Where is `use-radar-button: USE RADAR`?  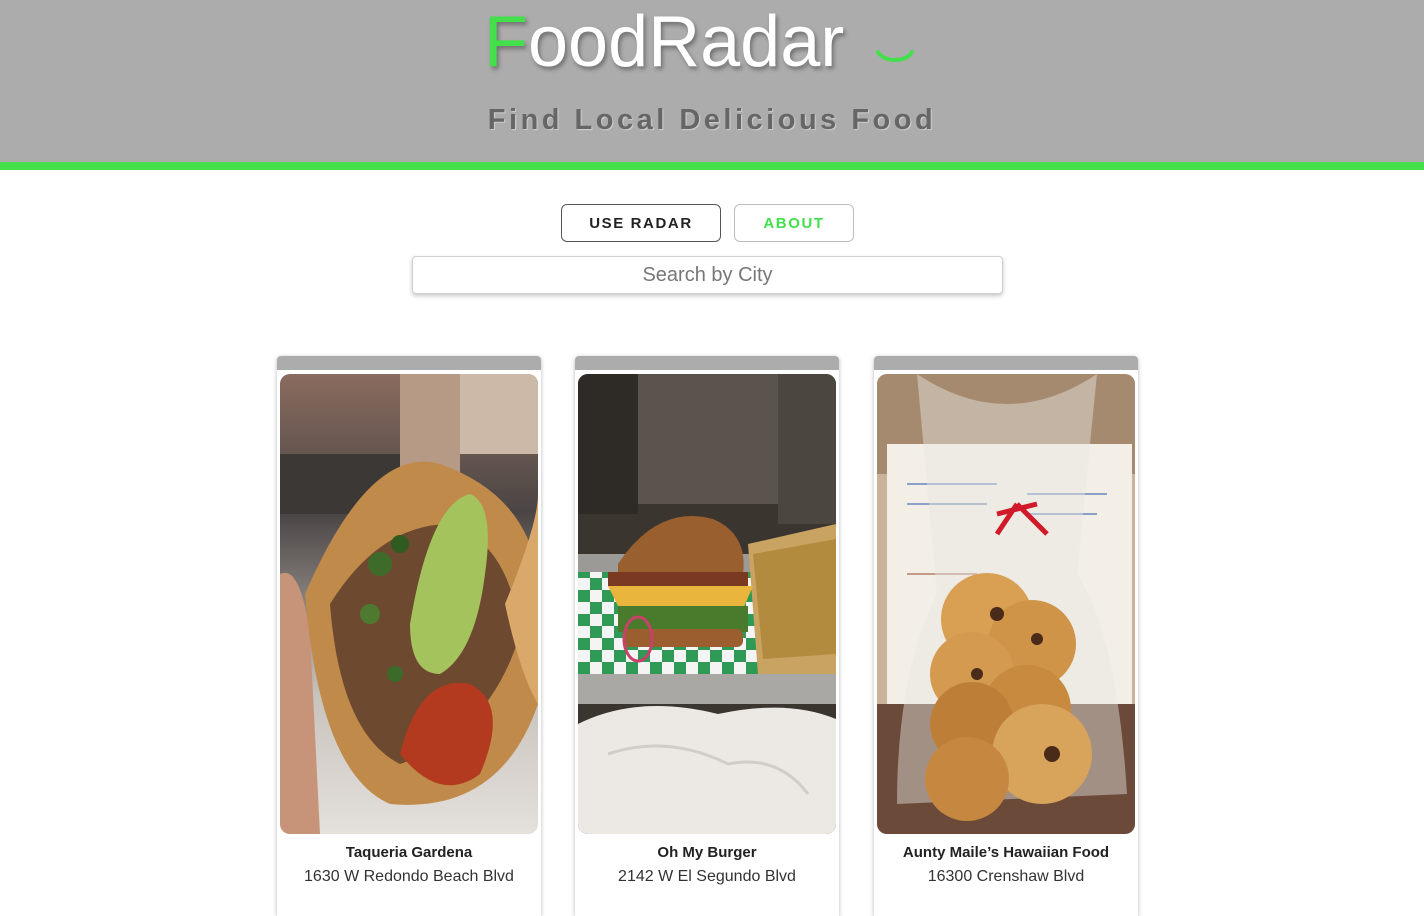
use-radar-button: USE RADAR is located at coordinates (641, 223).